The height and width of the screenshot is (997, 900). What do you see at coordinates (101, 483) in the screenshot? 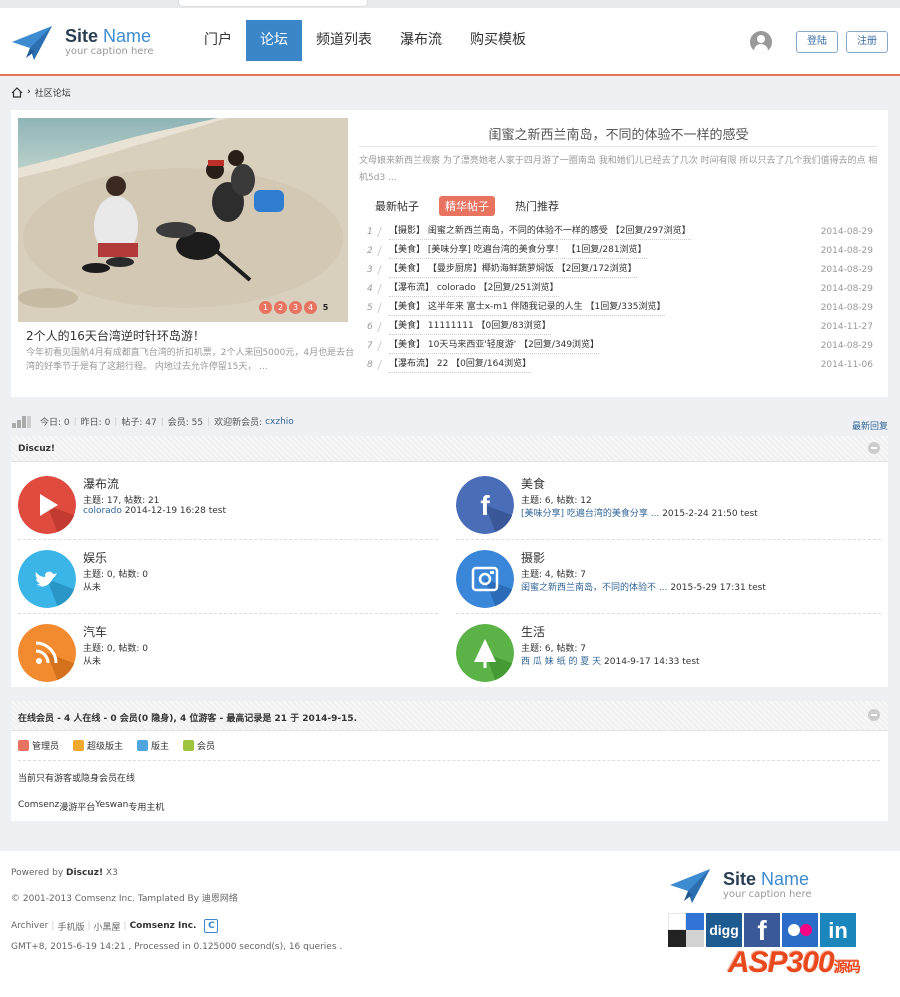
I see `forum-name: 瀑布流` at bounding box center [101, 483].